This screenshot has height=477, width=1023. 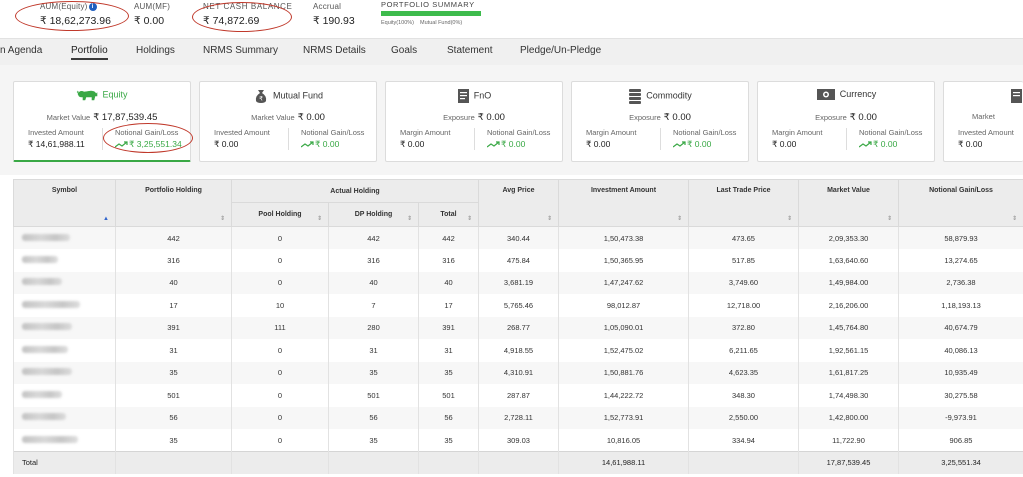 I want to click on tab-holdings: Holdings, so click(x=155, y=50).